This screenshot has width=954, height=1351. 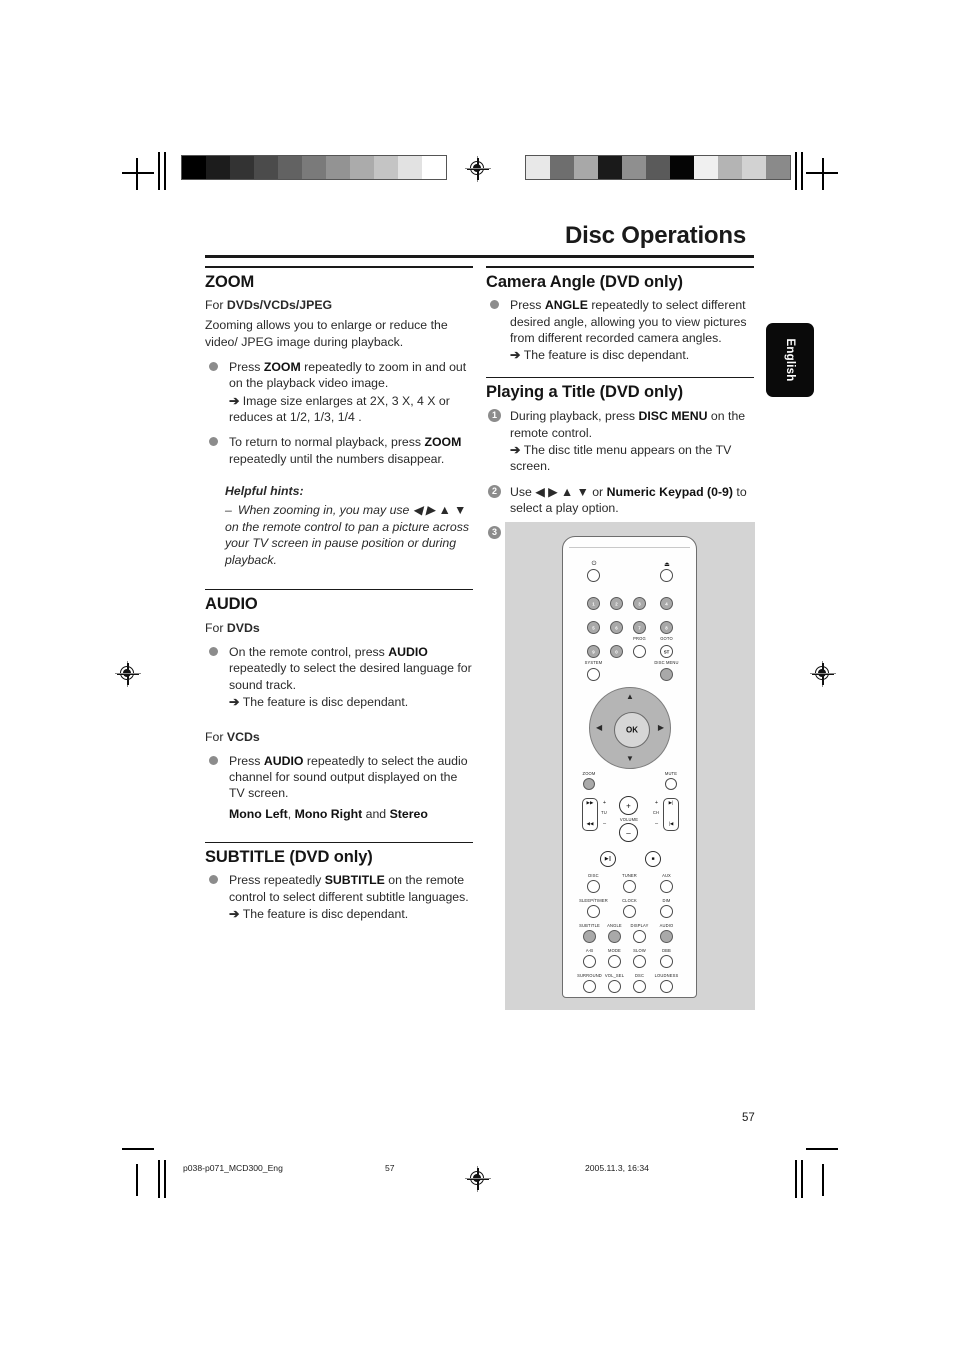 What do you see at coordinates (593, 603) in the screenshot?
I see `keypad-button-1: 1` at bounding box center [593, 603].